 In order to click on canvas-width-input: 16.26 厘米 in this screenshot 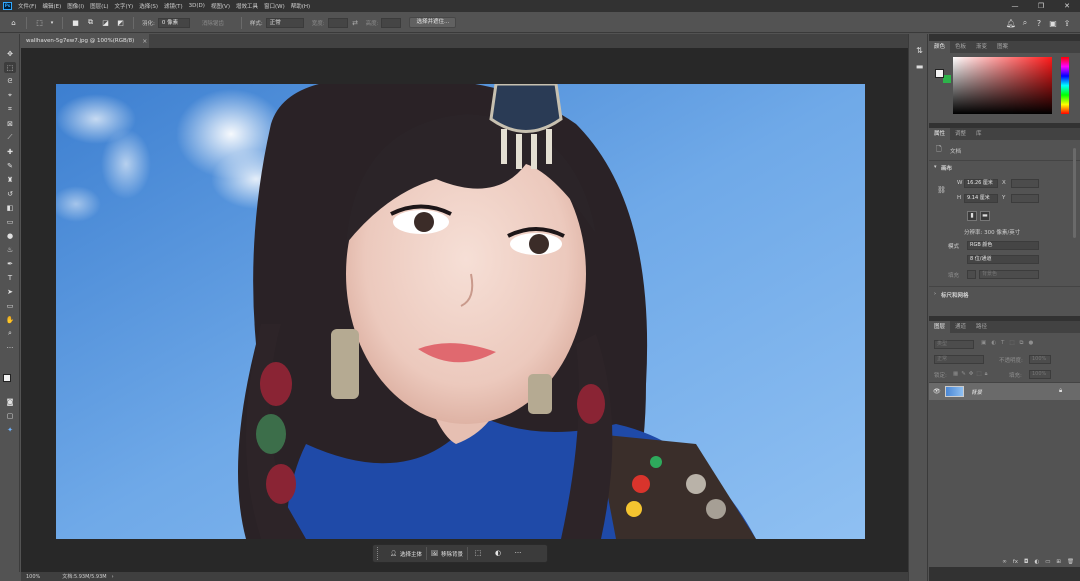, I will do `click(981, 183)`.